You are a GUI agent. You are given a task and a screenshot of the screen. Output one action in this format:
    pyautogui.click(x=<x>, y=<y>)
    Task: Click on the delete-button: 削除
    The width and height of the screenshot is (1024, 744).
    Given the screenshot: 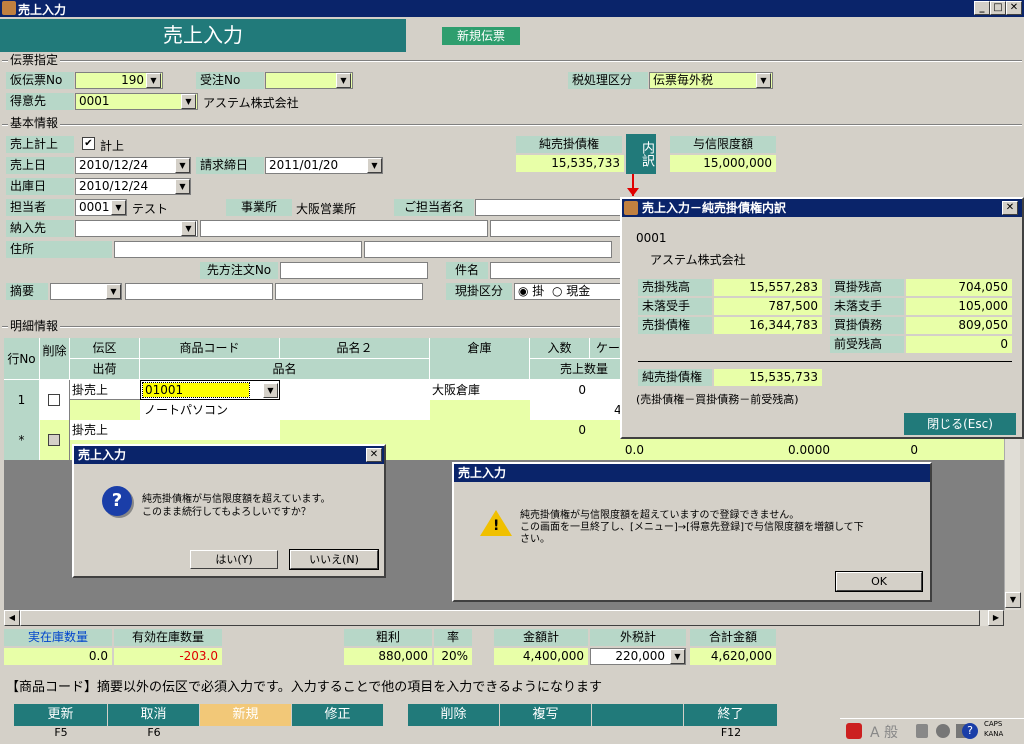 What is the action you would take?
    pyautogui.click(x=454, y=715)
    